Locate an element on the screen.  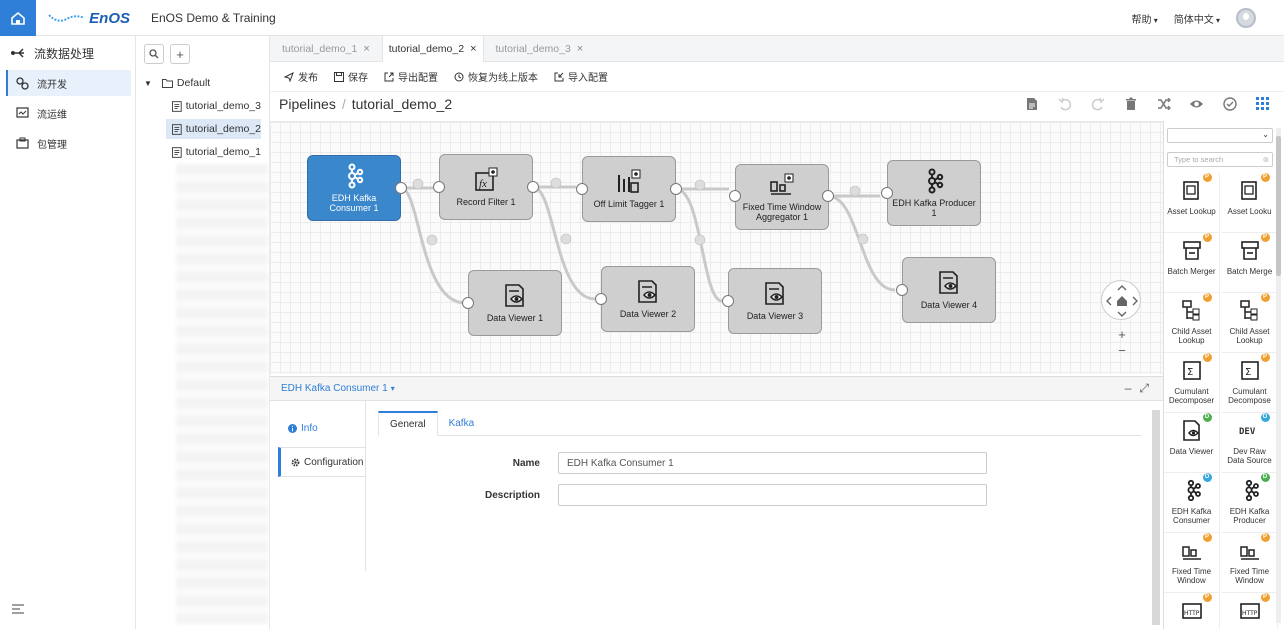
redacted-list is located at coordinates (222, 394).